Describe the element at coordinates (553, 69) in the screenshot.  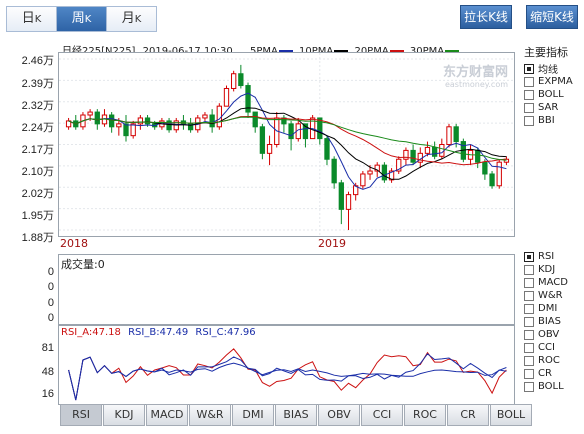
I see `indicator-ma-checkbox: 均线` at that location.